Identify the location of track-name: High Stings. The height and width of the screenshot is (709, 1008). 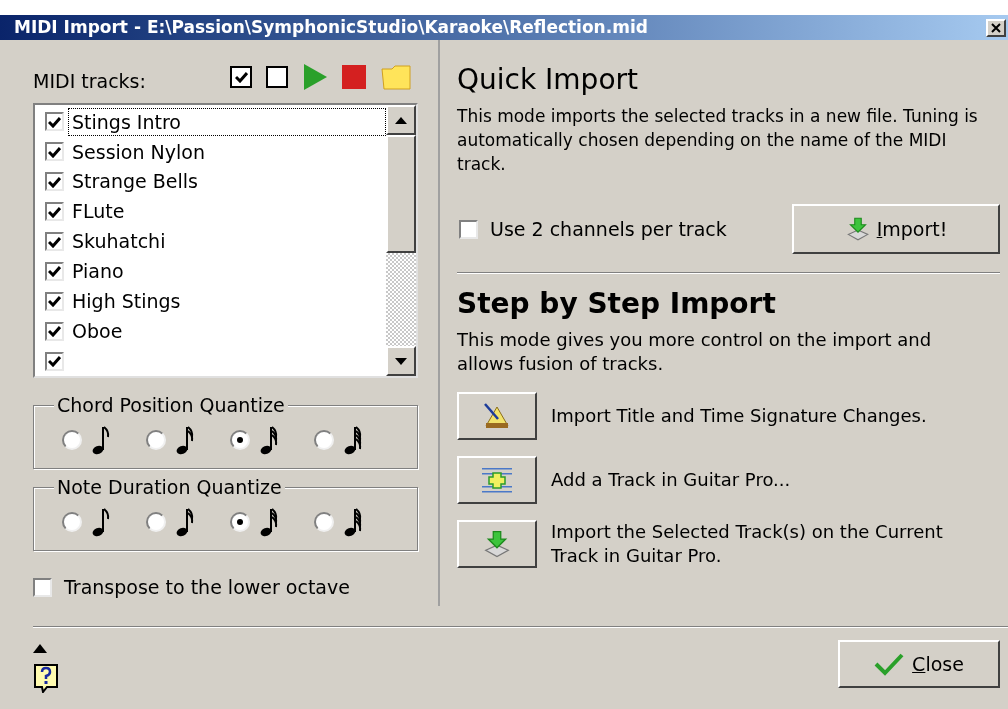
(227, 301).